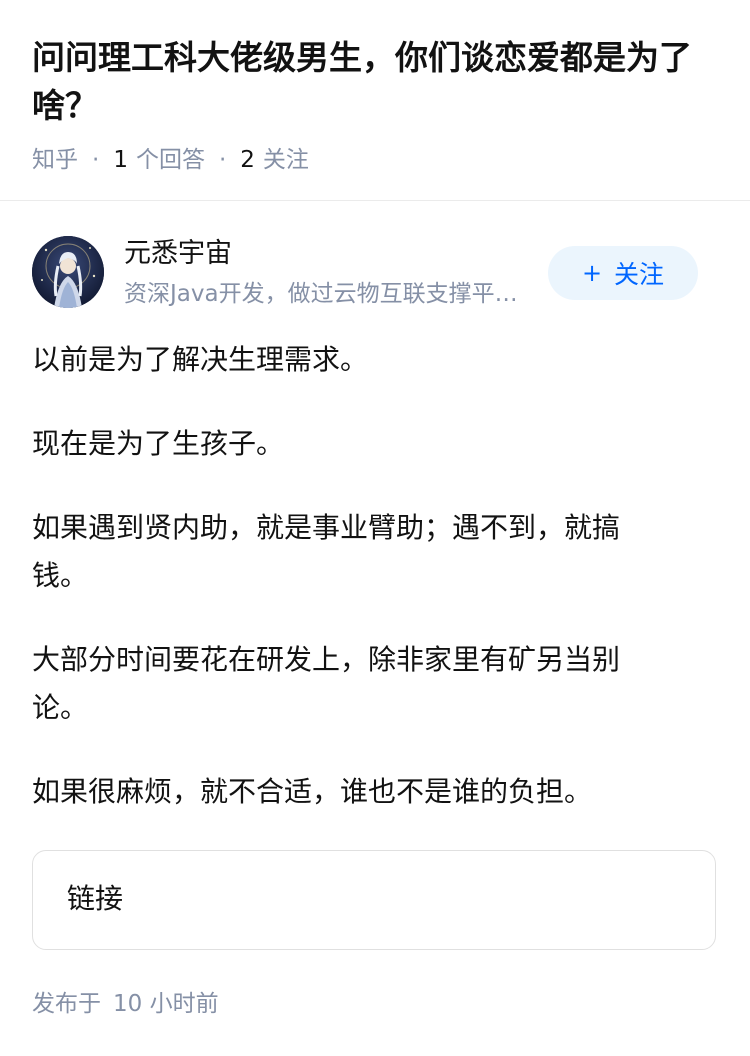  I want to click on published-label: 发布于, so click(66, 1004).